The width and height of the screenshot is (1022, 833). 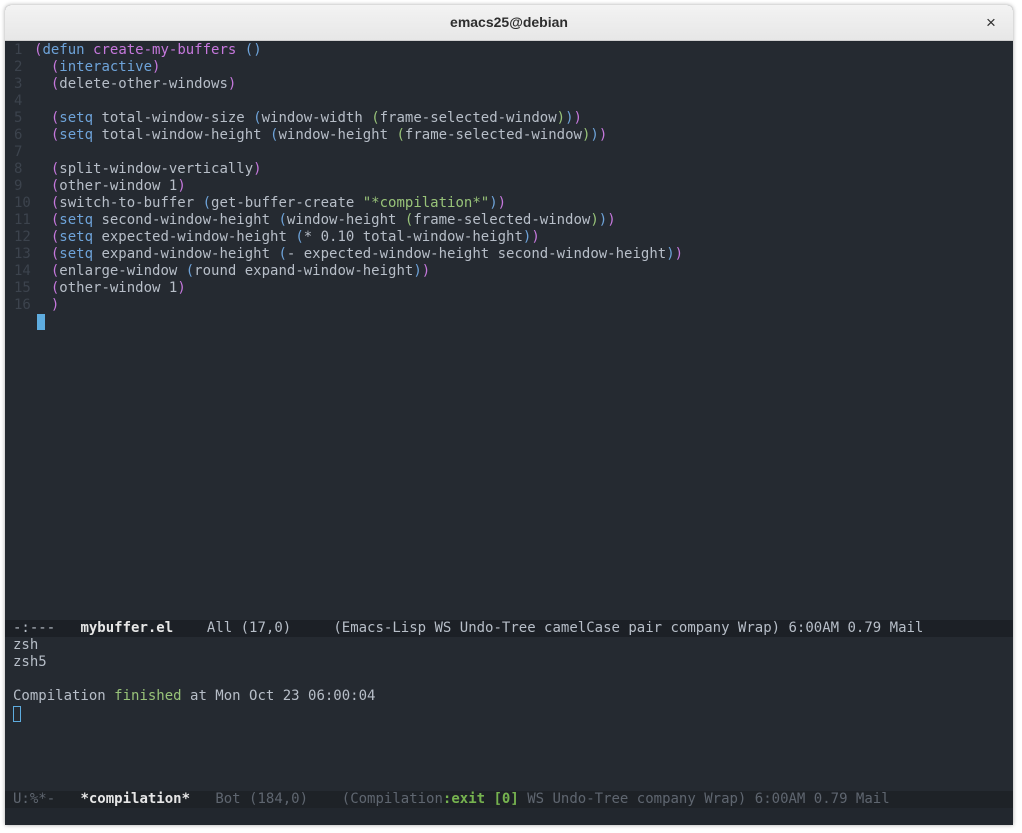 What do you see at coordinates (30, 662) in the screenshot?
I see `compilation-line: zsh5` at bounding box center [30, 662].